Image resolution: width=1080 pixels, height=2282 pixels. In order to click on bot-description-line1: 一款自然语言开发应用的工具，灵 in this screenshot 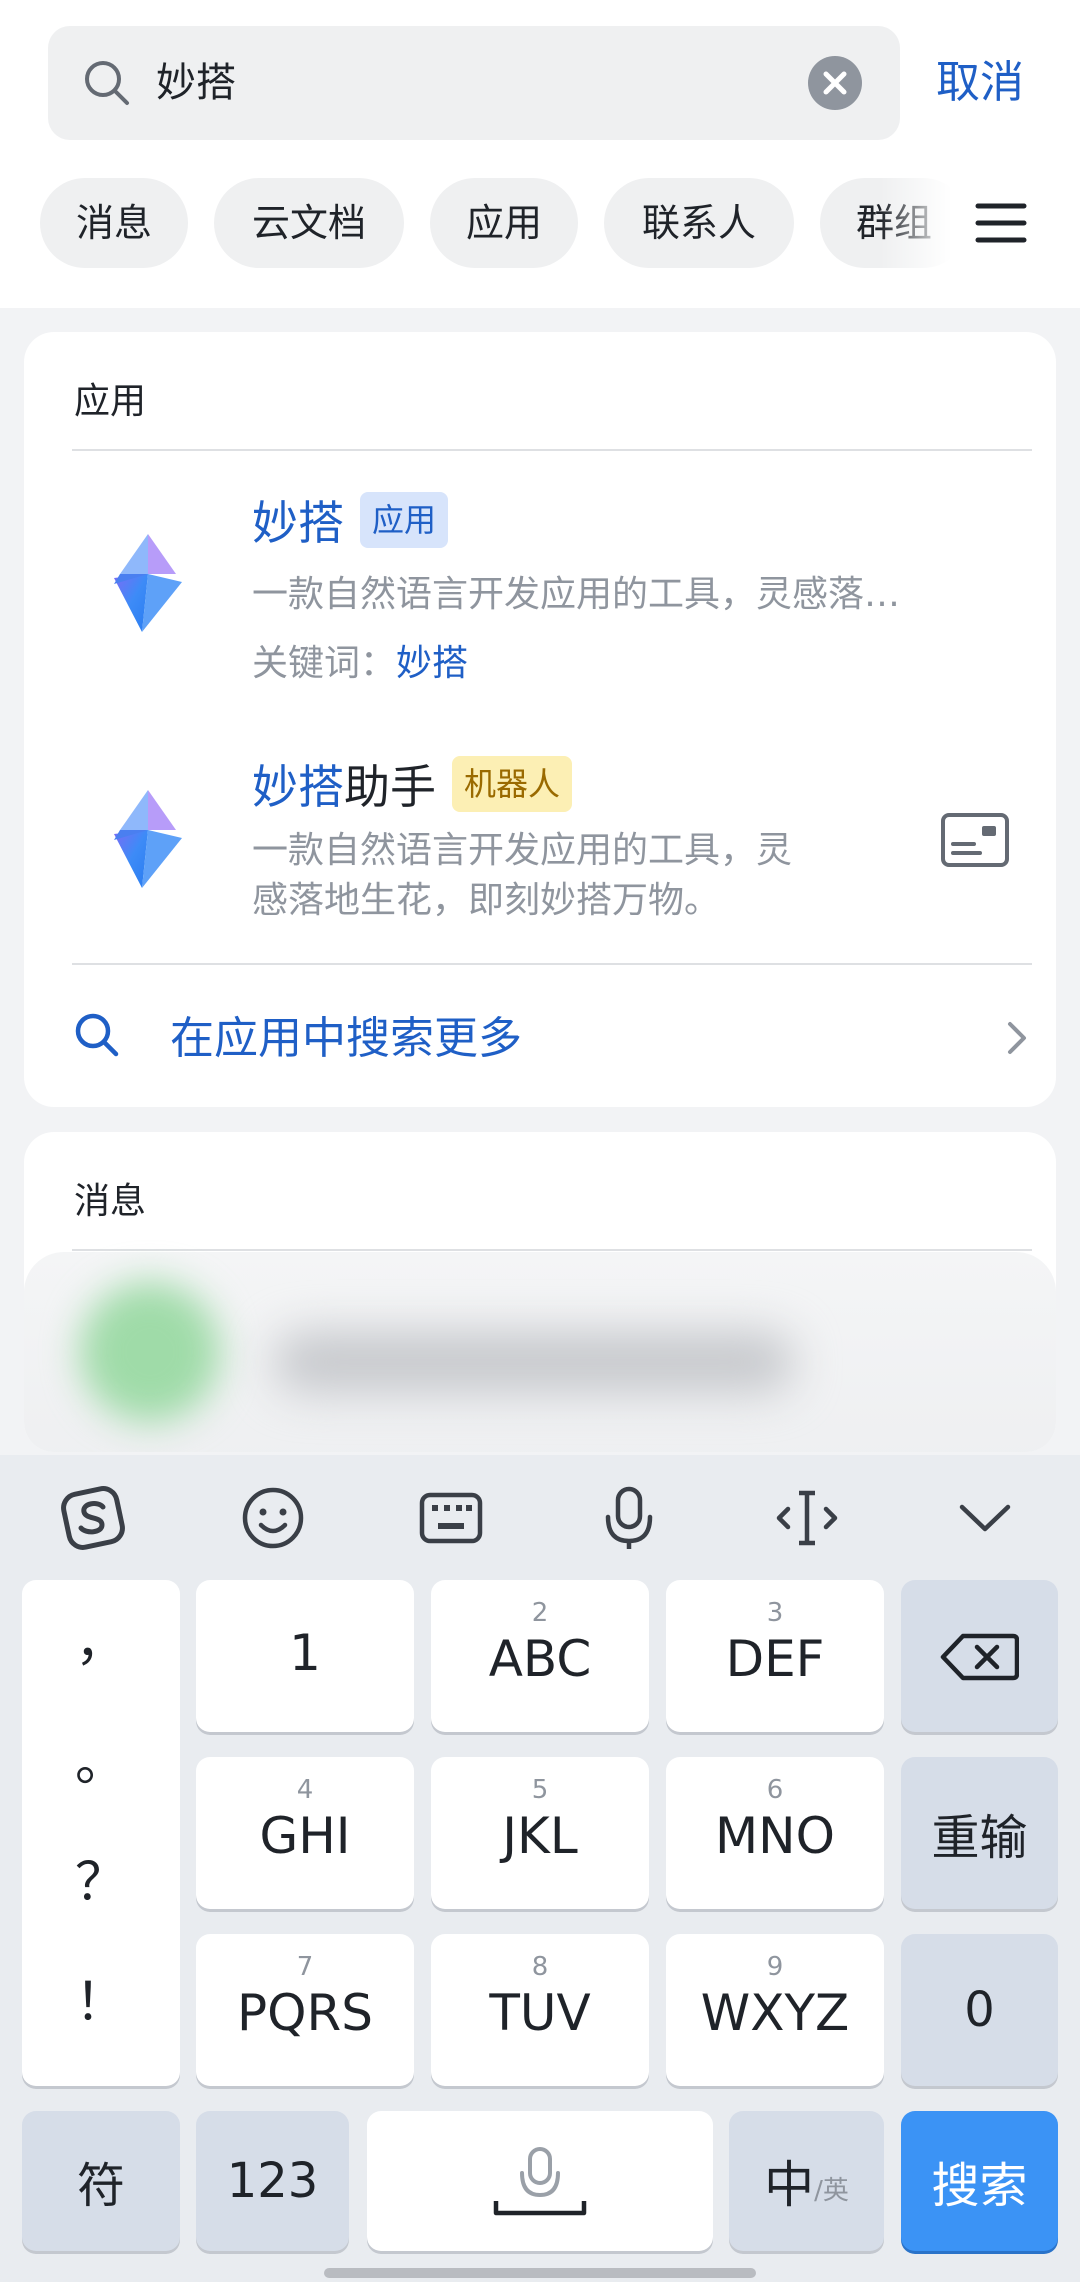, I will do `click(522, 850)`.